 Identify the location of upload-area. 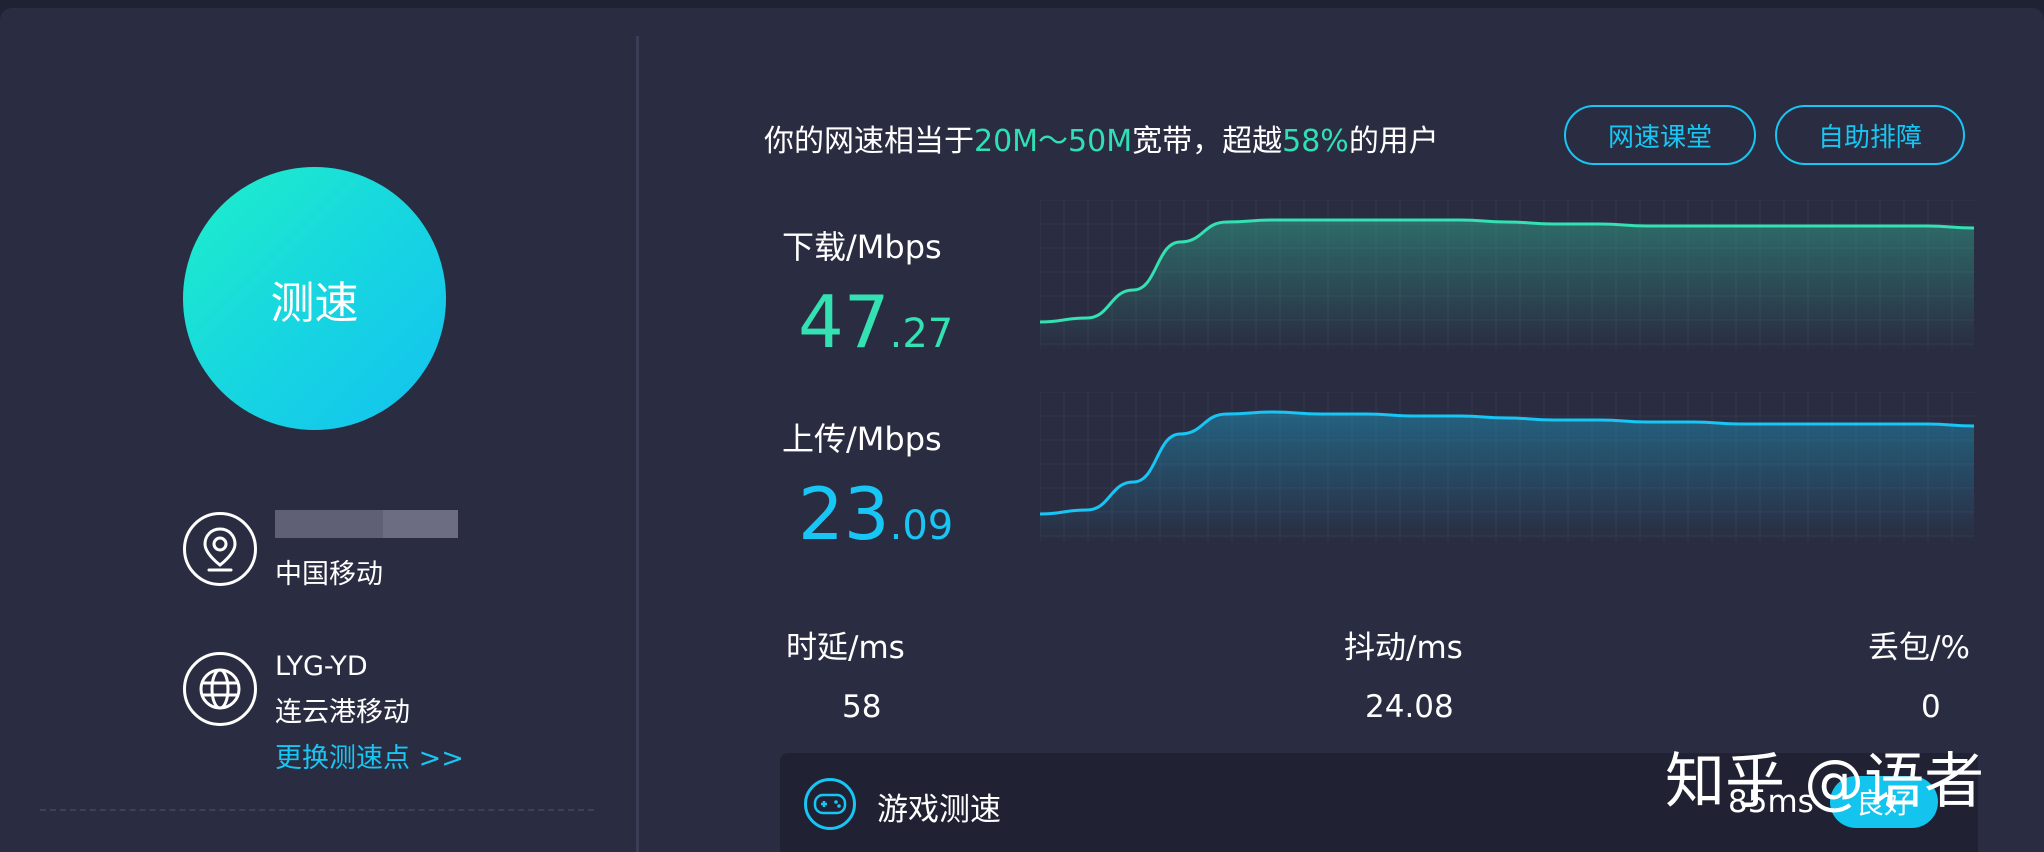
(1507, 477).